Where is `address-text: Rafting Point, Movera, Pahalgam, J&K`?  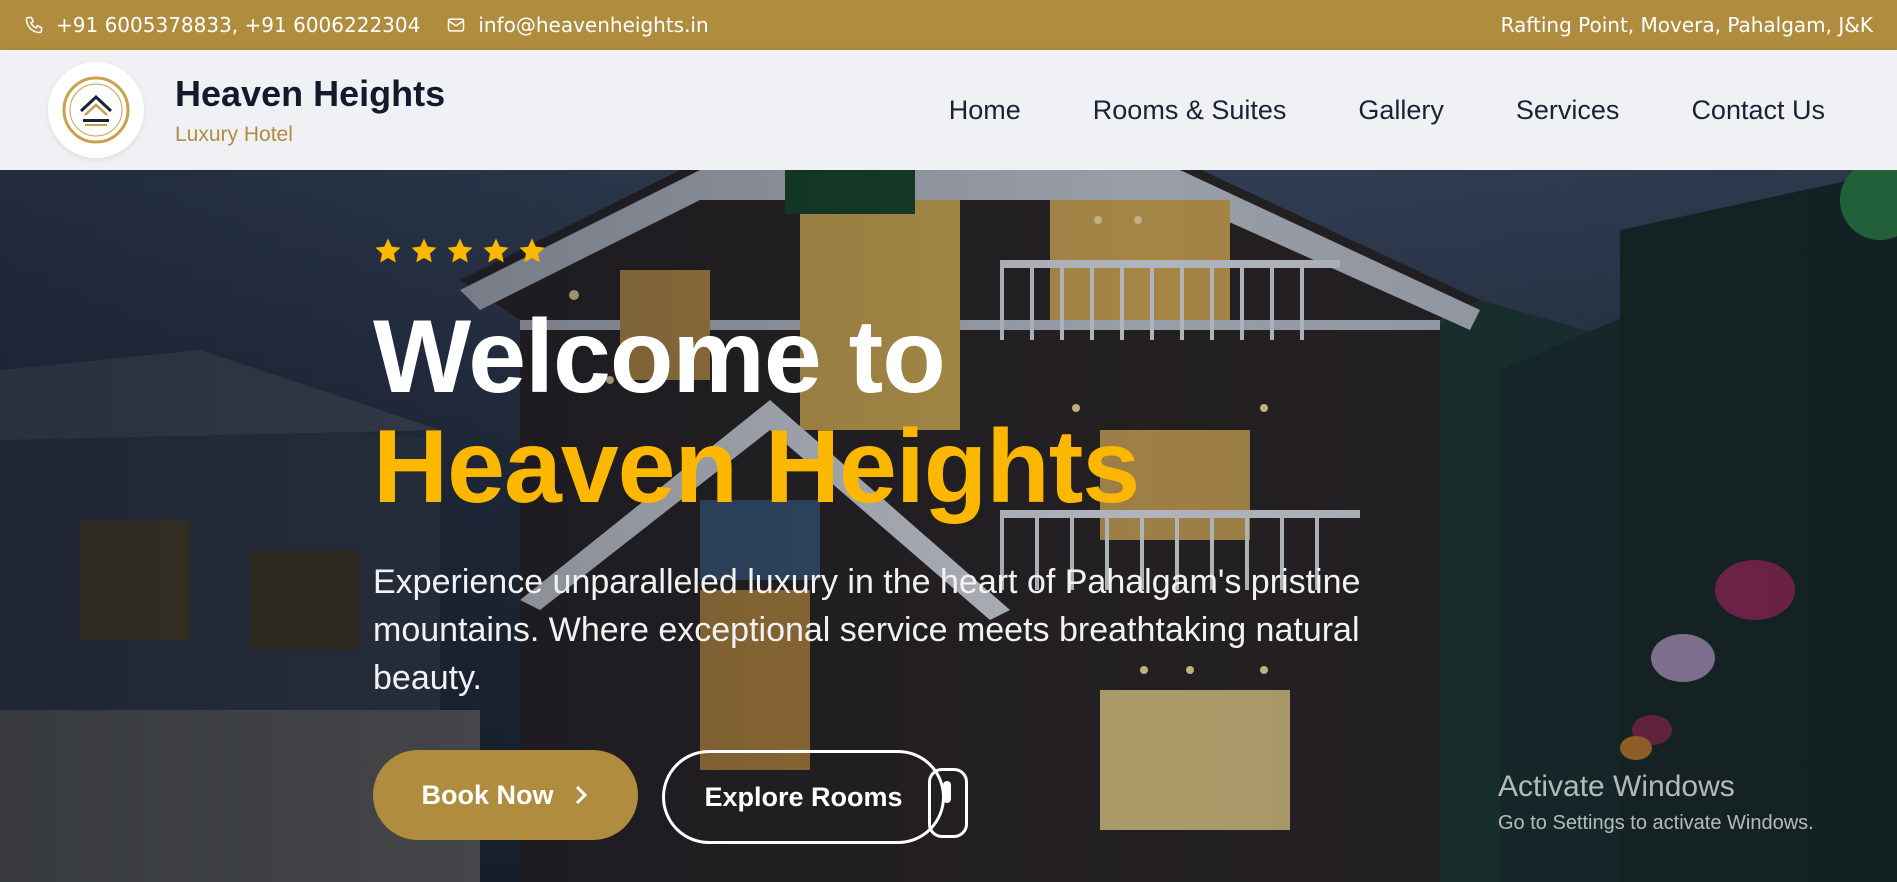
address-text: Rafting Point, Movera, Pahalgam, J&K is located at coordinates (1686, 25).